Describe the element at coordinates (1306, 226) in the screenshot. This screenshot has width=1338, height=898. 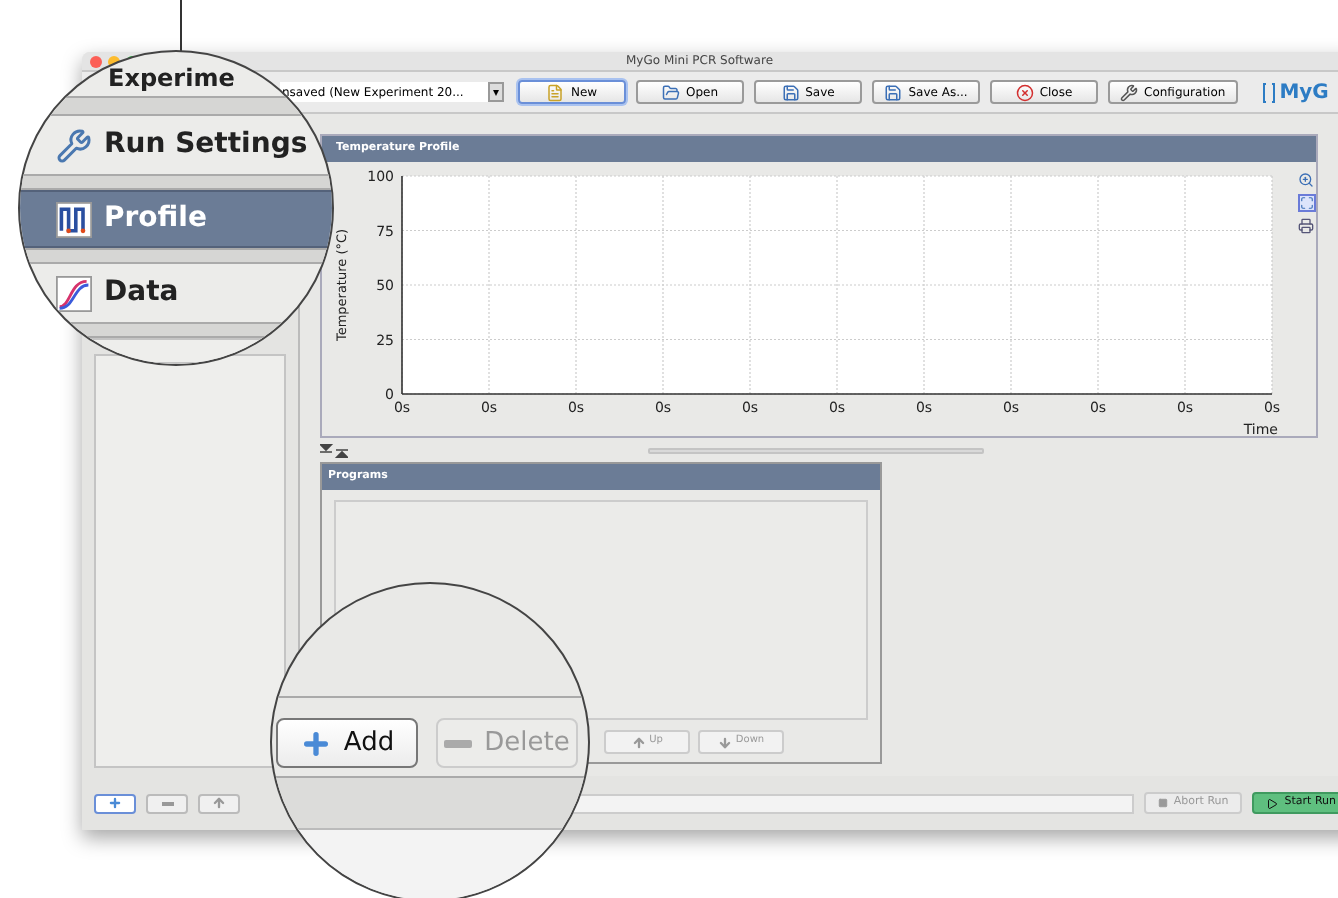
I see `printer-icon` at that location.